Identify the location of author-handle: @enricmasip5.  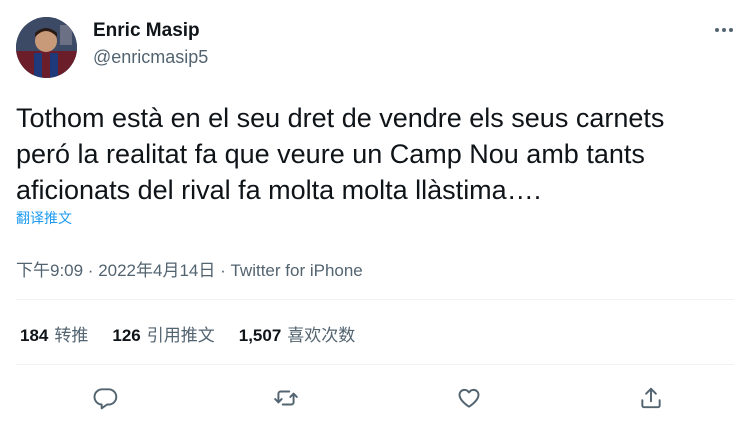
(150, 57).